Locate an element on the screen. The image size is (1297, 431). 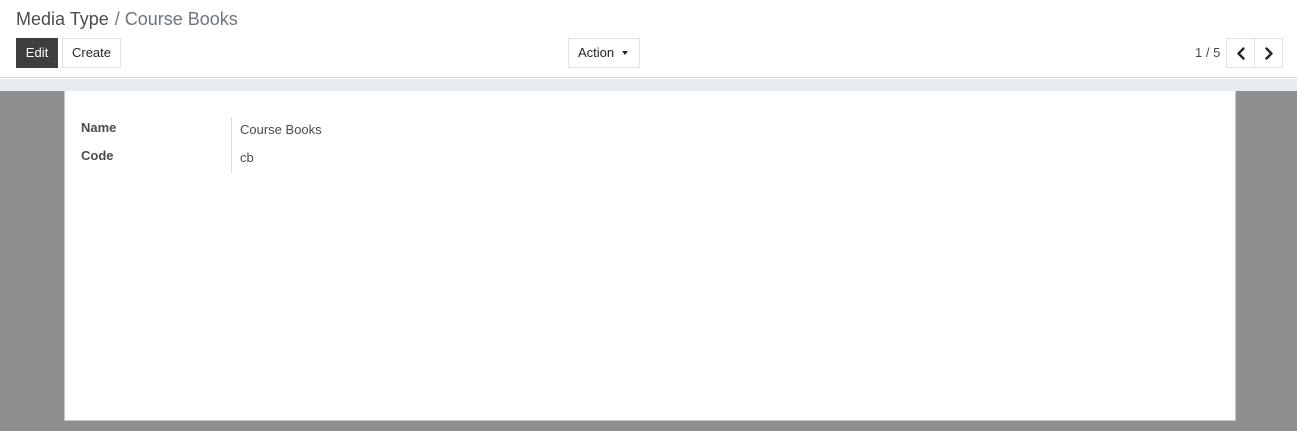
breadcrumb-current: Course Books is located at coordinates (181, 19).